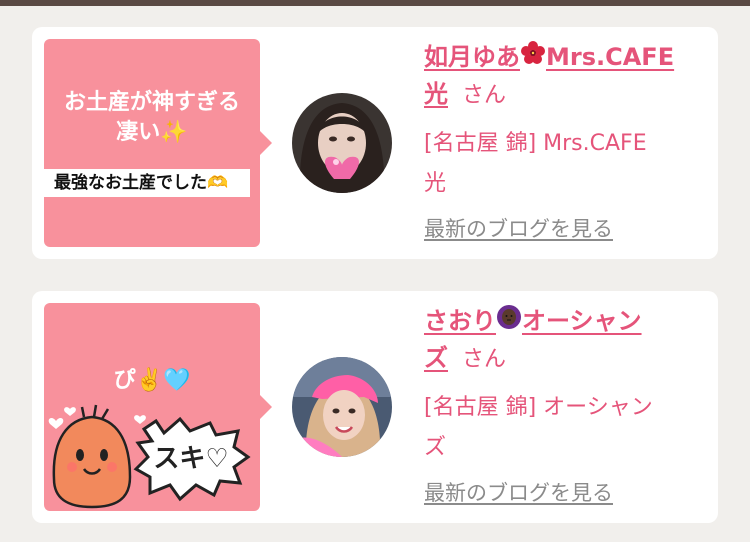  What do you see at coordinates (610, 57) in the screenshot?
I see `cast-name-part2: Mrs.CAFE` at bounding box center [610, 57].